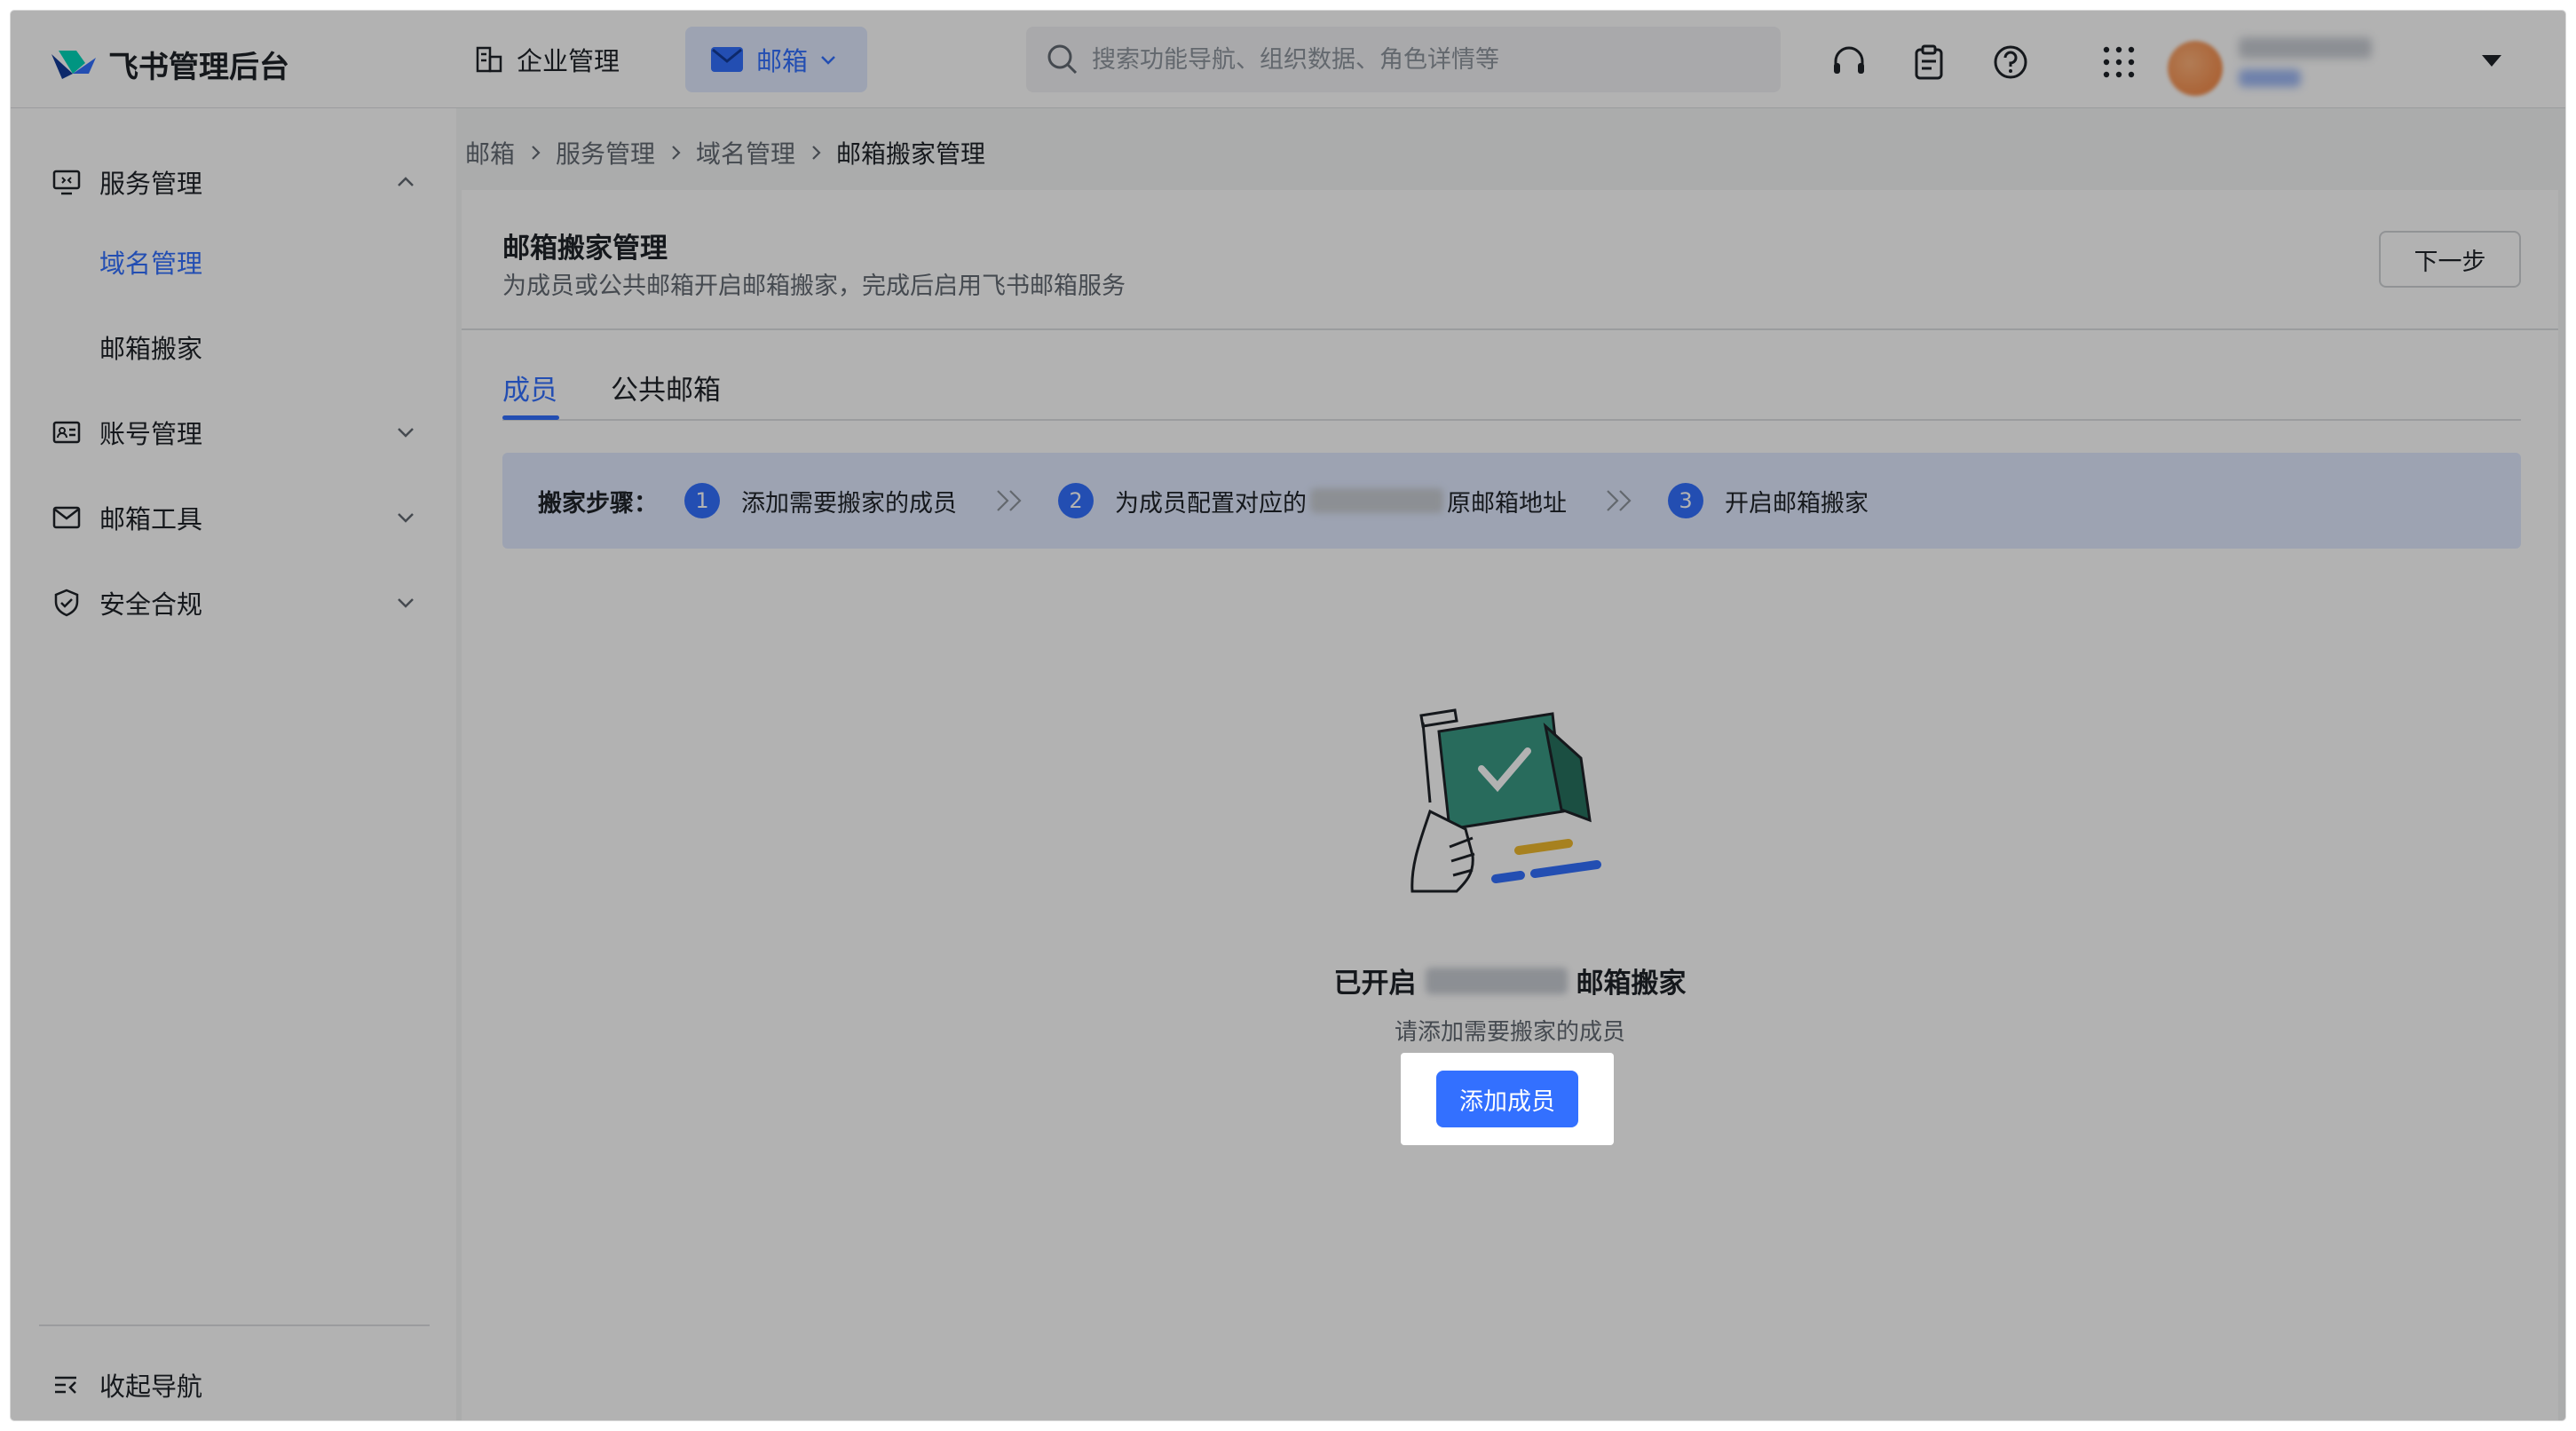  What do you see at coordinates (1062, 59) in the screenshot?
I see `search-icon` at bounding box center [1062, 59].